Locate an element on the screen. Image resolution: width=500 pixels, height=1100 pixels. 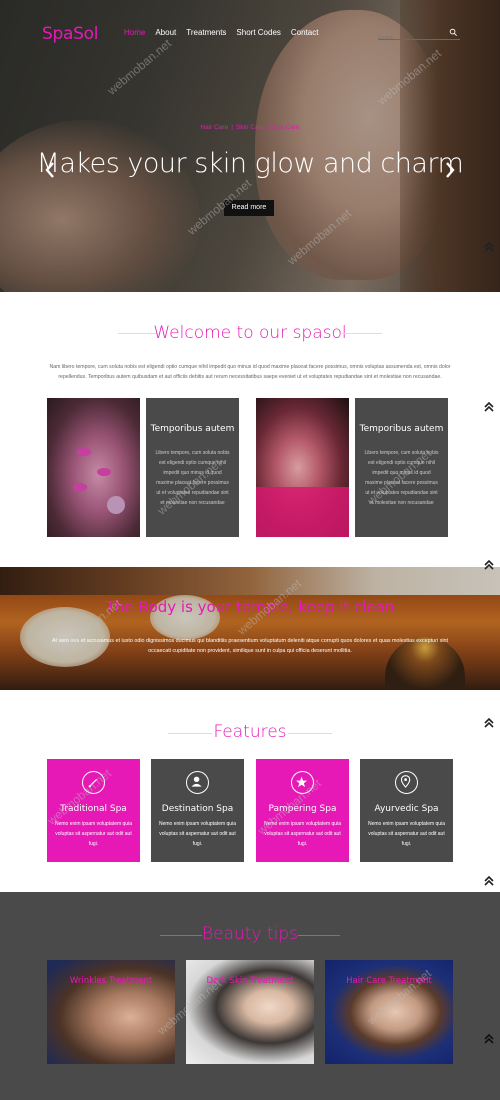
feature-name: Ayurvedic Spa is located at coordinates (406, 809).